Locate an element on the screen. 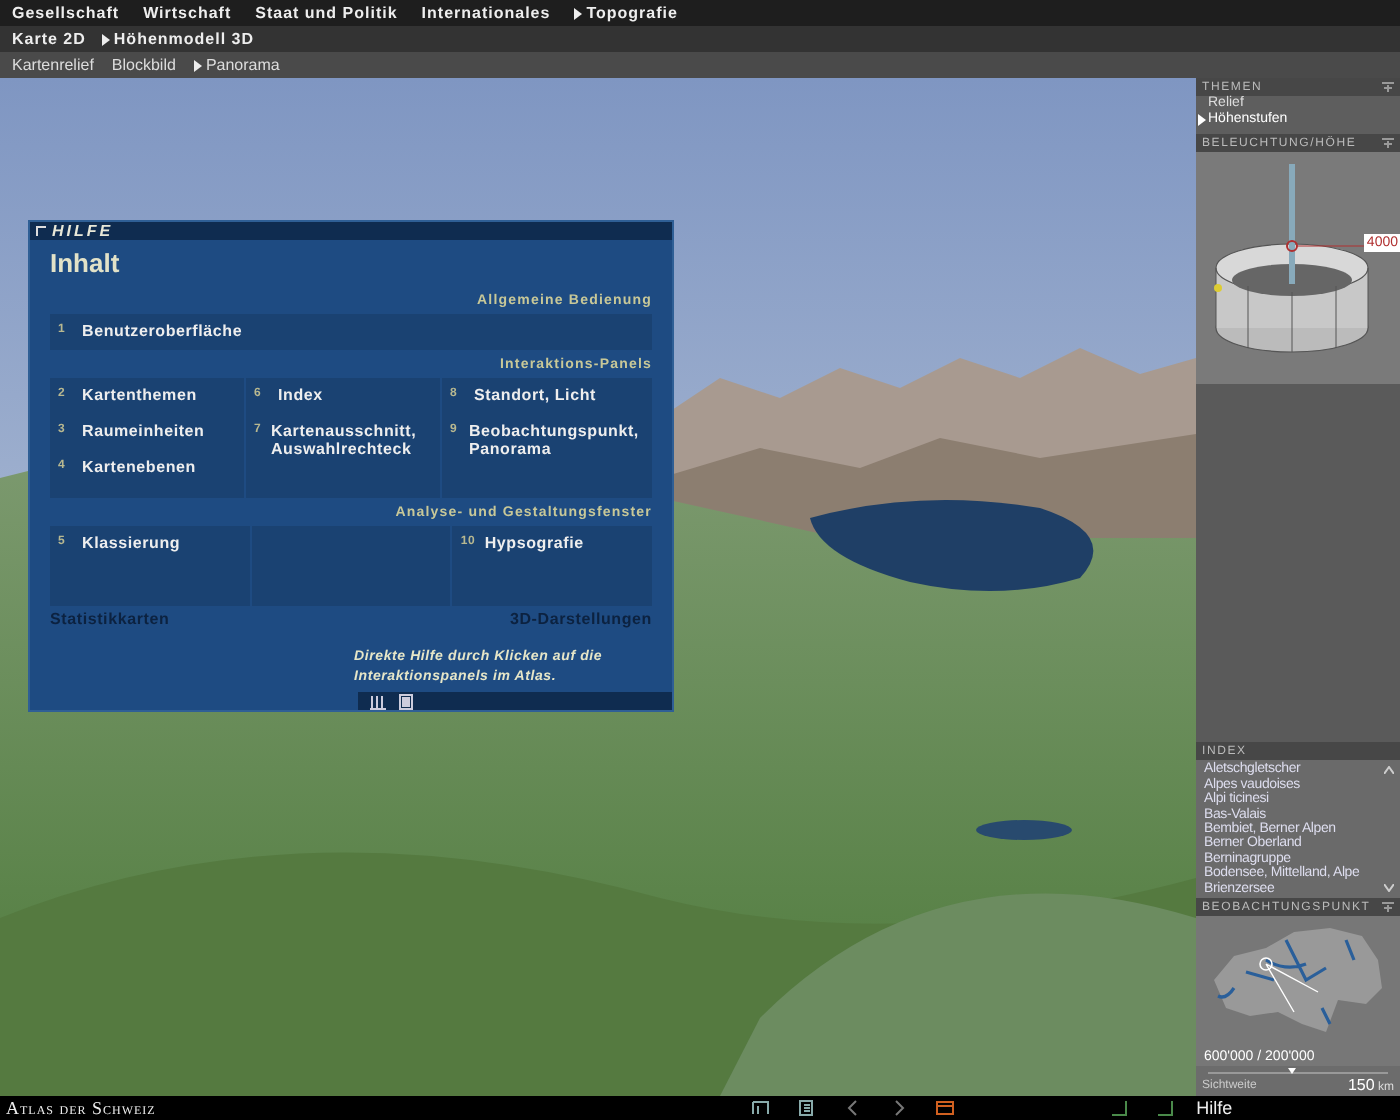 Image resolution: width=1400 pixels, height=1120 pixels. column-label: Statistikkarten is located at coordinates (110, 619).